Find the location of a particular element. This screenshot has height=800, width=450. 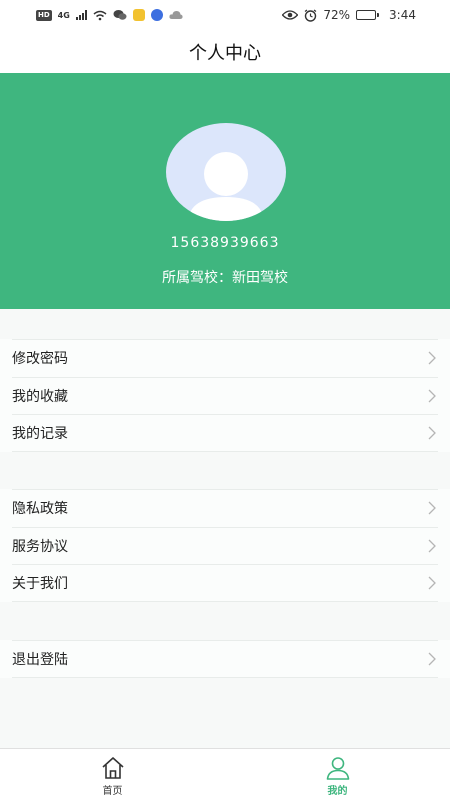

menu-group-session: 退出登陆 is located at coordinates (225, 659).